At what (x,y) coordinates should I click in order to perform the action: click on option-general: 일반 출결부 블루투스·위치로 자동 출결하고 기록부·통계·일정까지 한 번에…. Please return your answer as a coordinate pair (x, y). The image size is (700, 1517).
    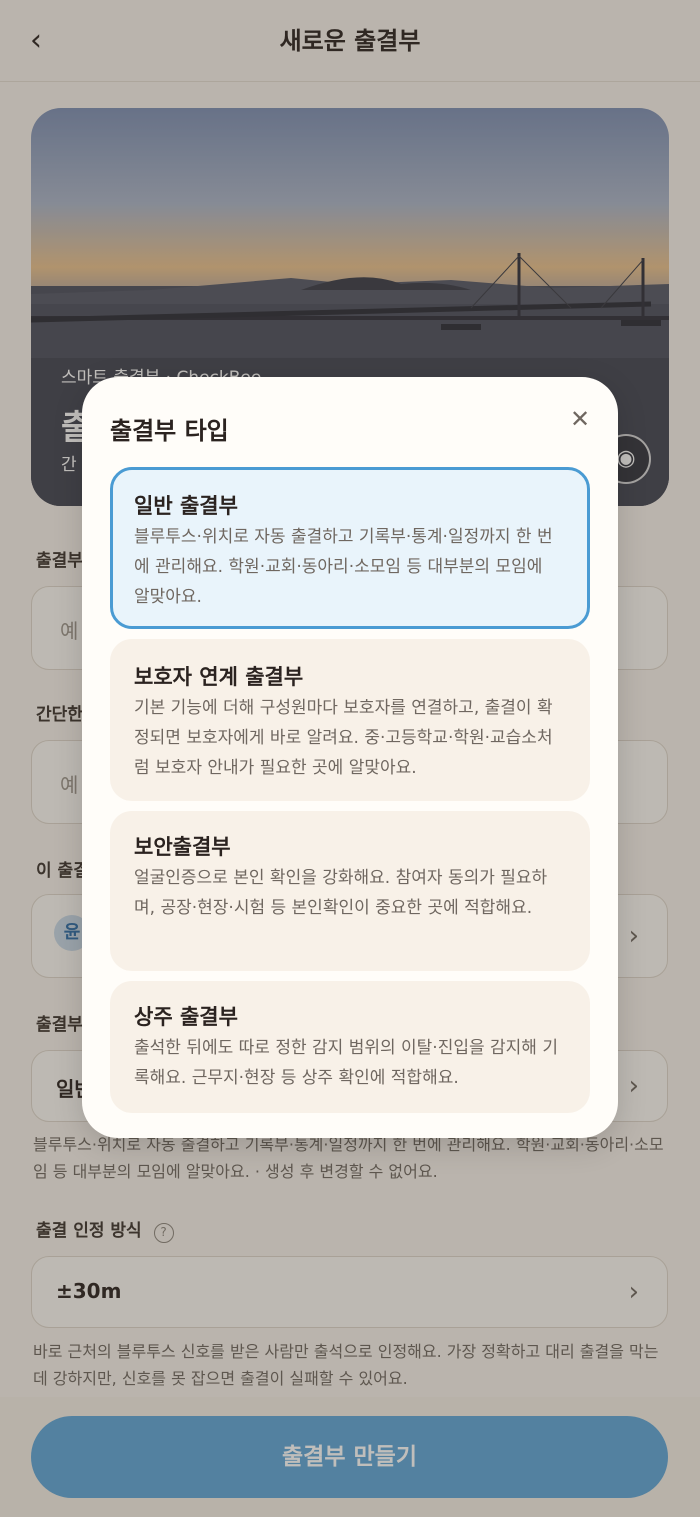
    Looking at the image, I should click on (350, 548).